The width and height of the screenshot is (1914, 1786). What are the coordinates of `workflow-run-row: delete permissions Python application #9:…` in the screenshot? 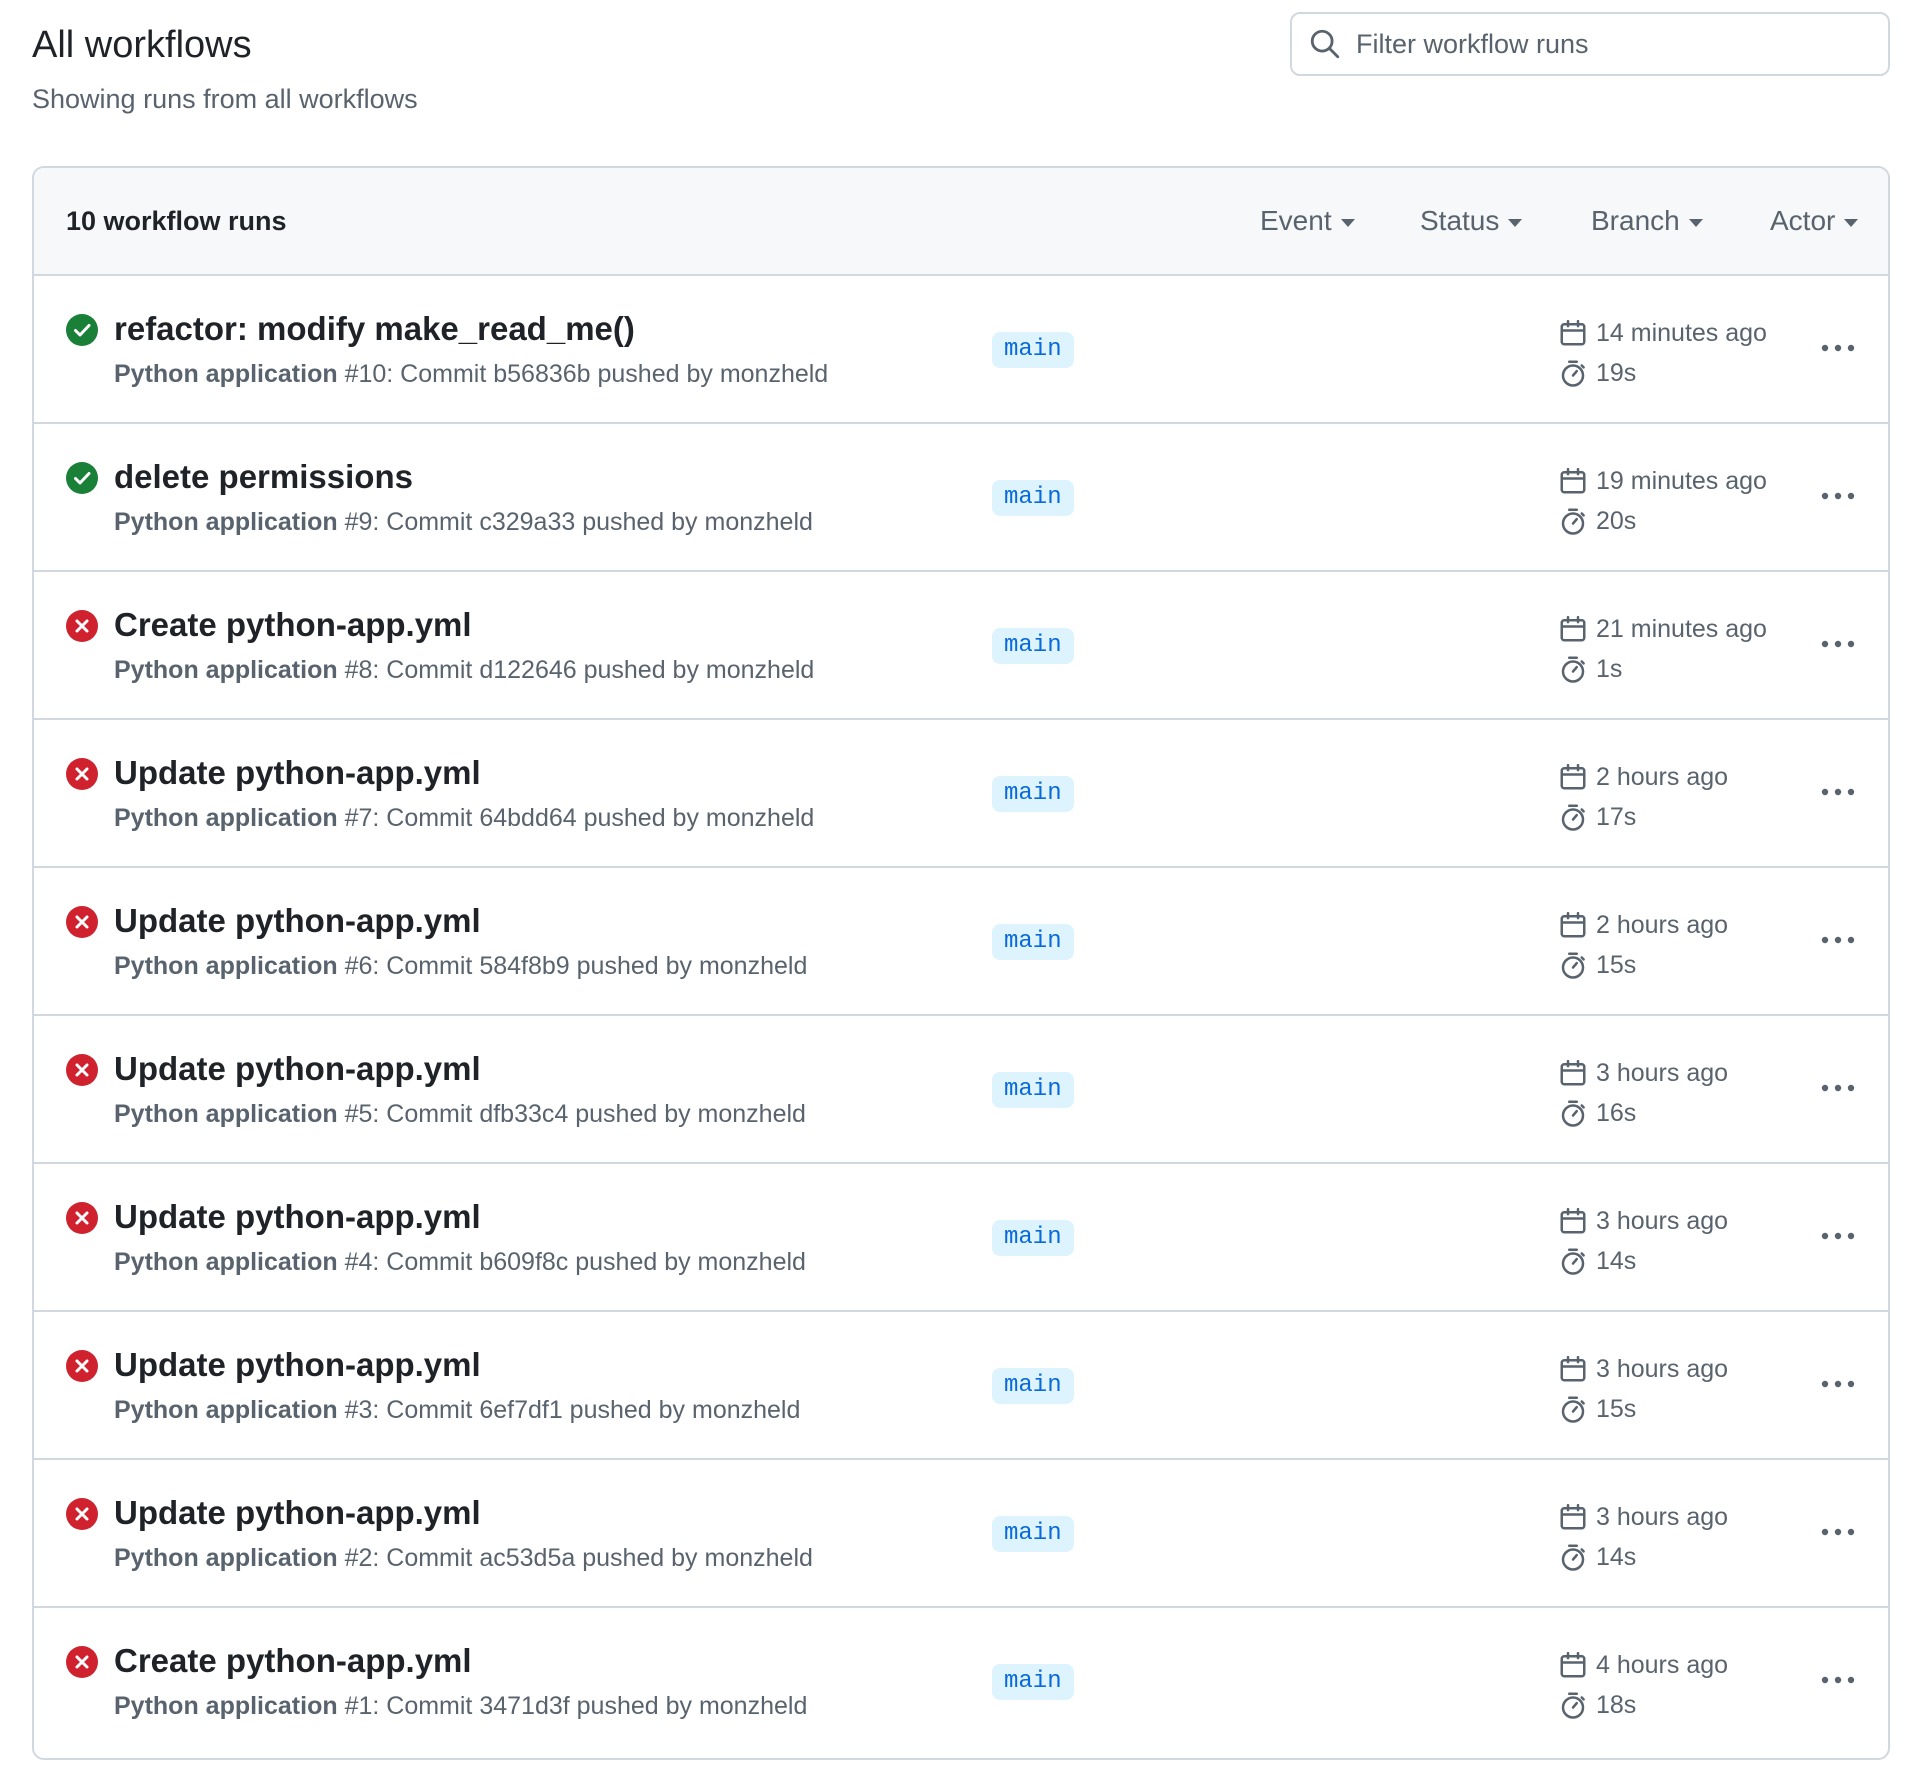 It's located at (961, 498).